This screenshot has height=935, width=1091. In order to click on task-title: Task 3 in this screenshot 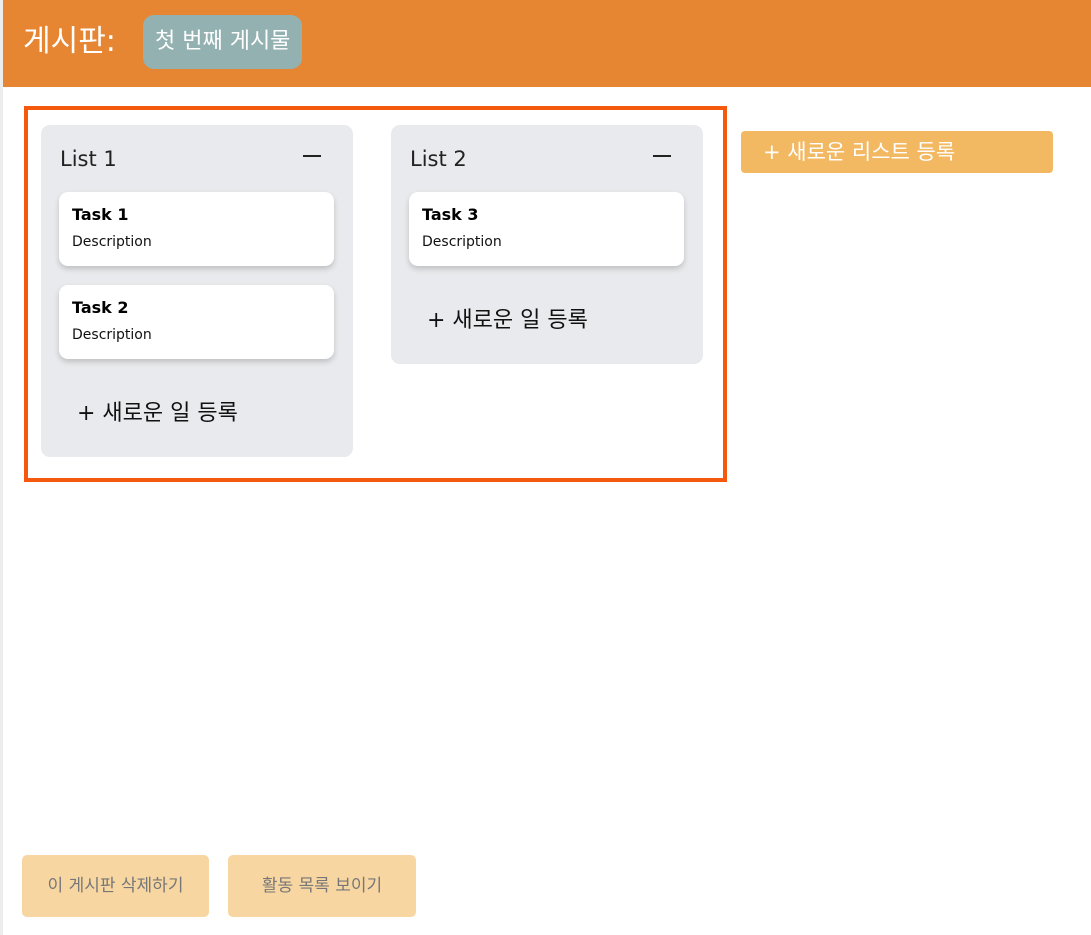, I will do `click(450, 214)`.